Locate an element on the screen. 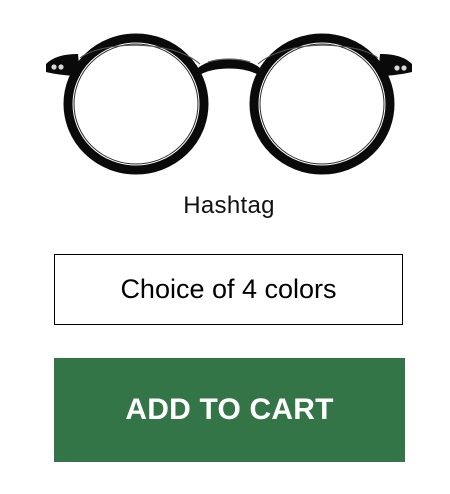  product-name: Hashtag is located at coordinates (229, 205).